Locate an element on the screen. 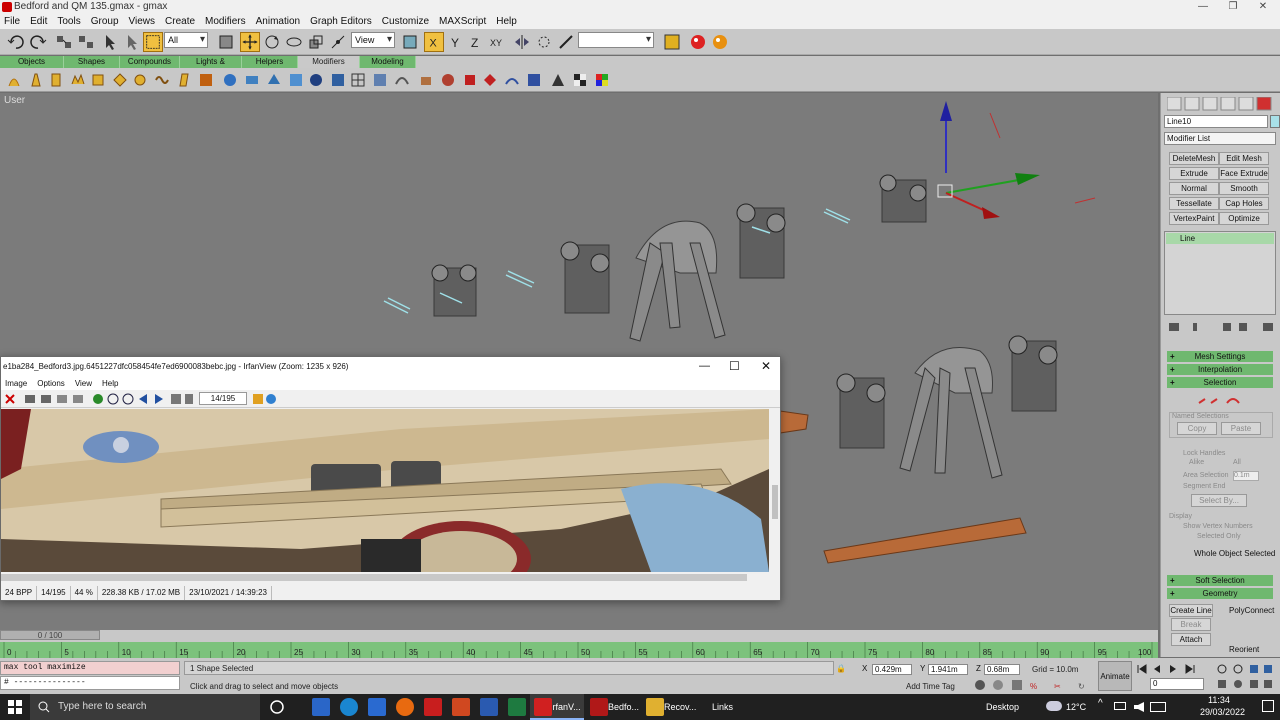 This screenshot has width=1280, height=720. wave-modifier-icon is located at coordinates (162, 80).